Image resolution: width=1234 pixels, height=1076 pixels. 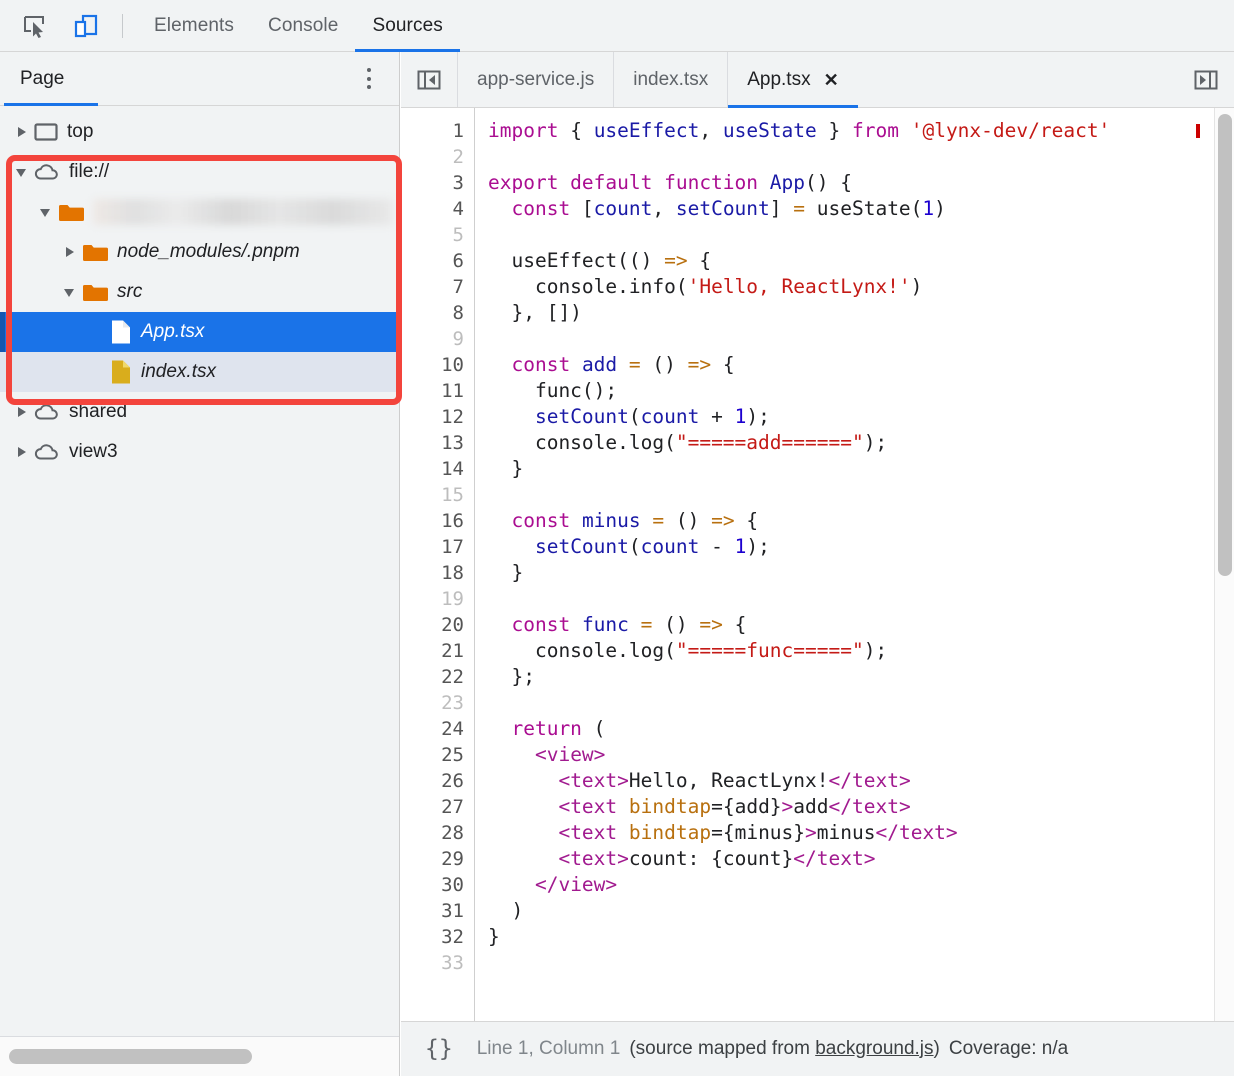 What do you see at coordinates (32, 79) in the screenshot?
I see `navigator-tab-page: Page` at bounding box center [32, 79].